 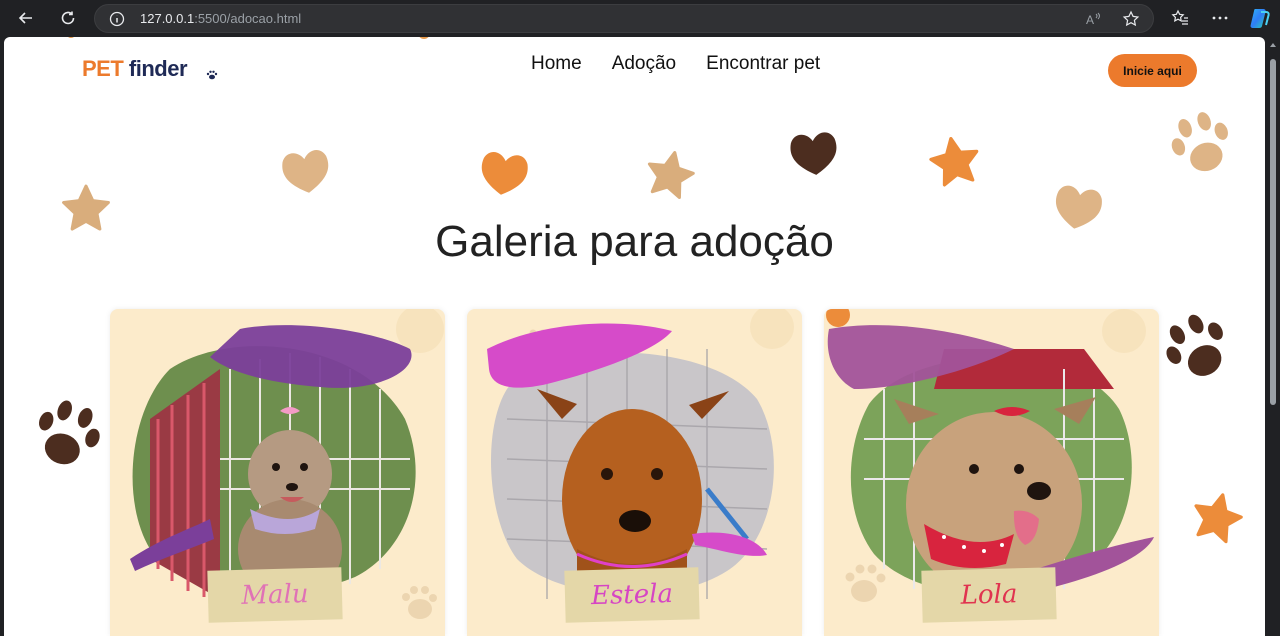 I want to click on copilot-button, so click(x=1260, y=18).